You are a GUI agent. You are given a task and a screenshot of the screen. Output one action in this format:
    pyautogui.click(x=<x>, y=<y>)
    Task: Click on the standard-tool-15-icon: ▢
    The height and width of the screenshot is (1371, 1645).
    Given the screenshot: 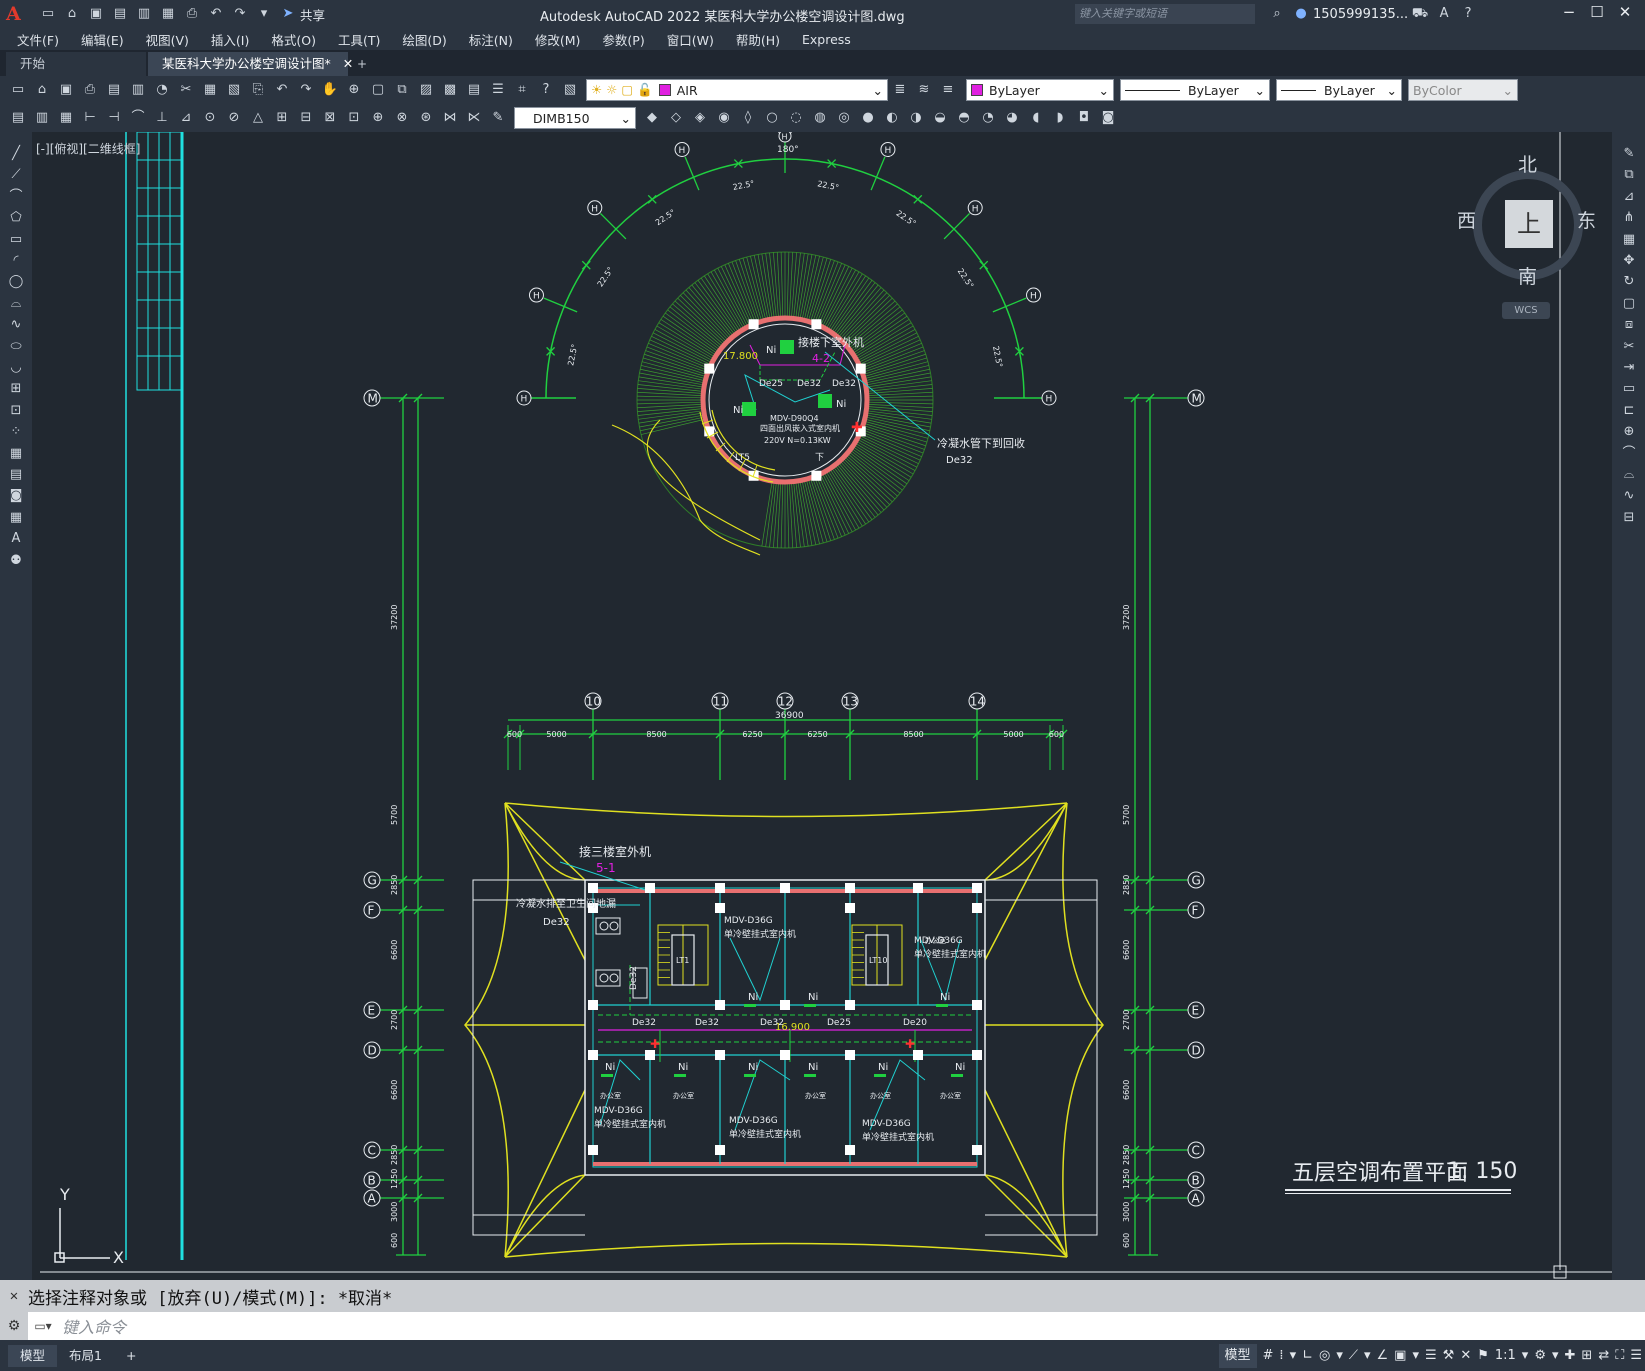 What is the action you would take?
    pyautogui.click(x=378, y=90)
    